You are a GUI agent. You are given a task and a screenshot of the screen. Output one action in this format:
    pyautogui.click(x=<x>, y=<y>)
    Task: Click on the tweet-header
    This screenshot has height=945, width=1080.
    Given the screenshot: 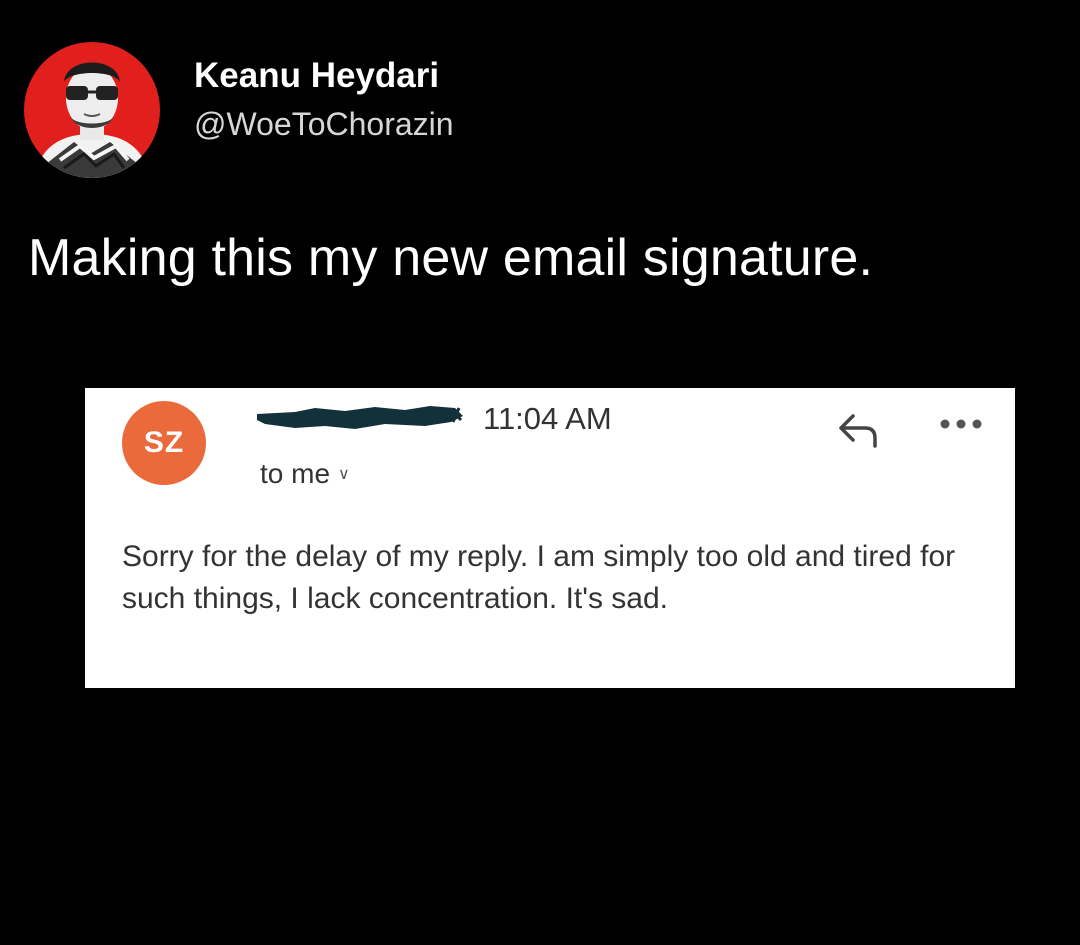 What is the action you would take?
    pyautogui.click(x=92, y=110)
    